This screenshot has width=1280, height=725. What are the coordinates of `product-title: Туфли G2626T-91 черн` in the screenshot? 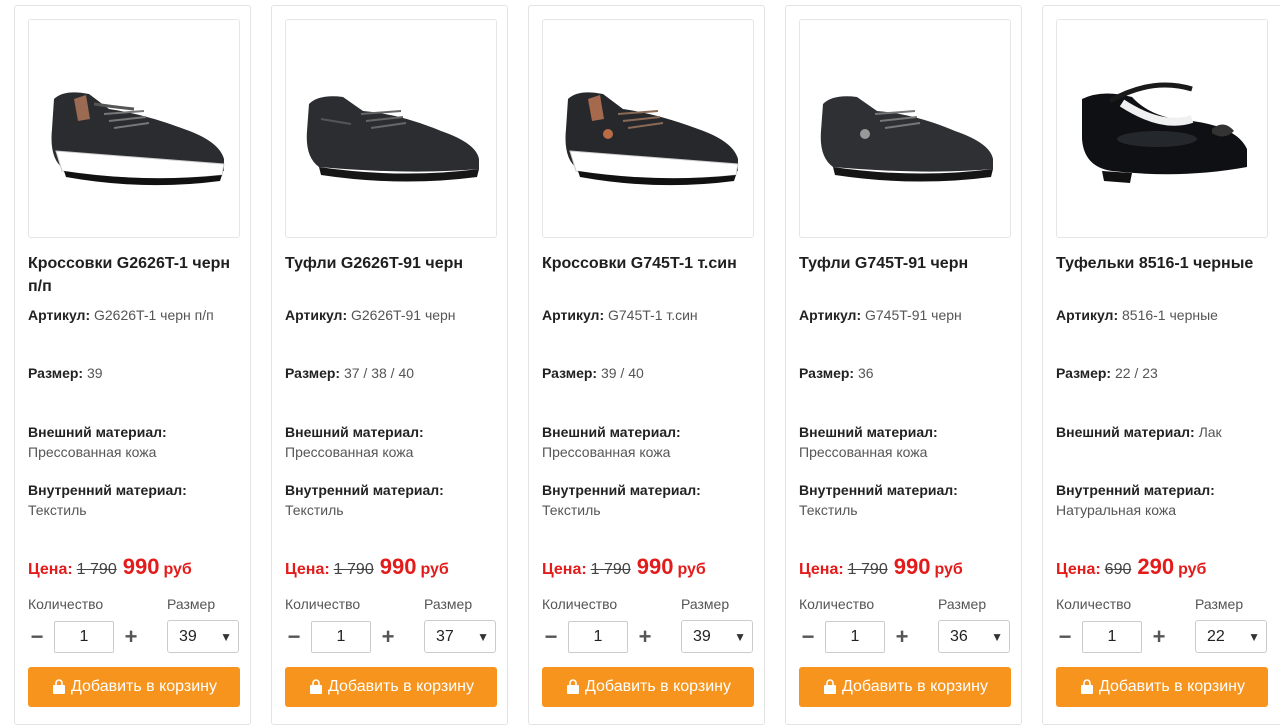 It's located at (392, 263).